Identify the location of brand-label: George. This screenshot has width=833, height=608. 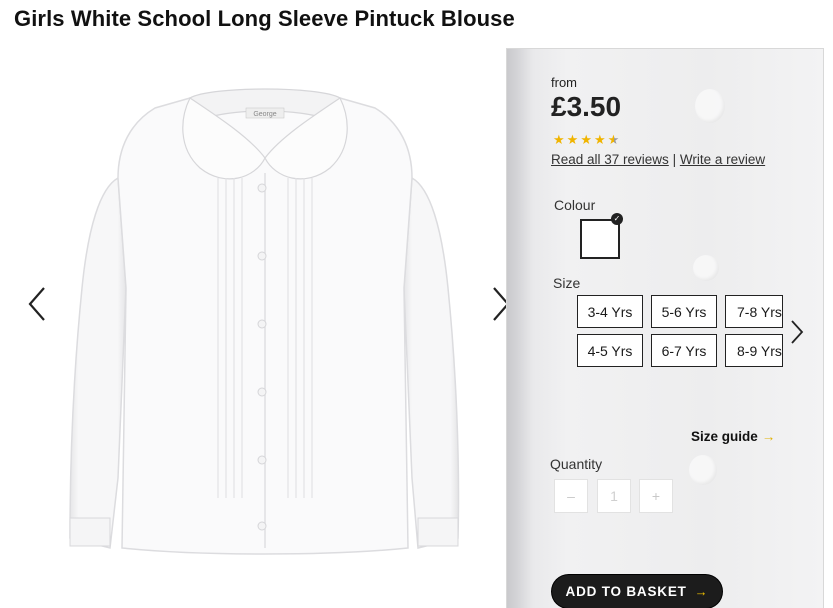
(264, 114).